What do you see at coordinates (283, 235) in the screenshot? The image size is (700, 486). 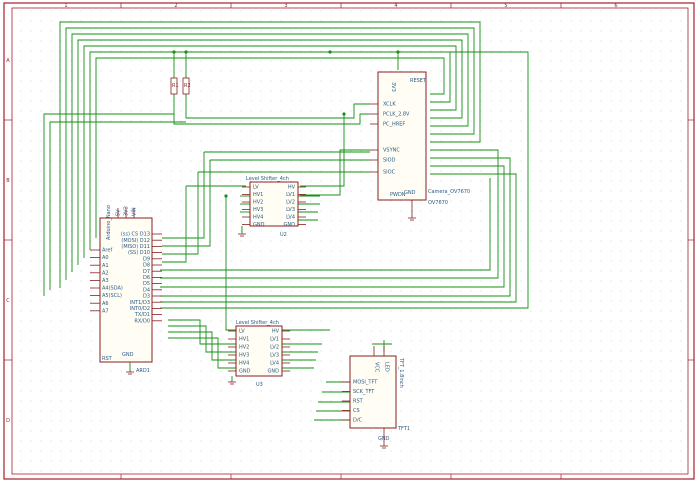 I see `level1-ref: U2` at bounding box center [283, 235].